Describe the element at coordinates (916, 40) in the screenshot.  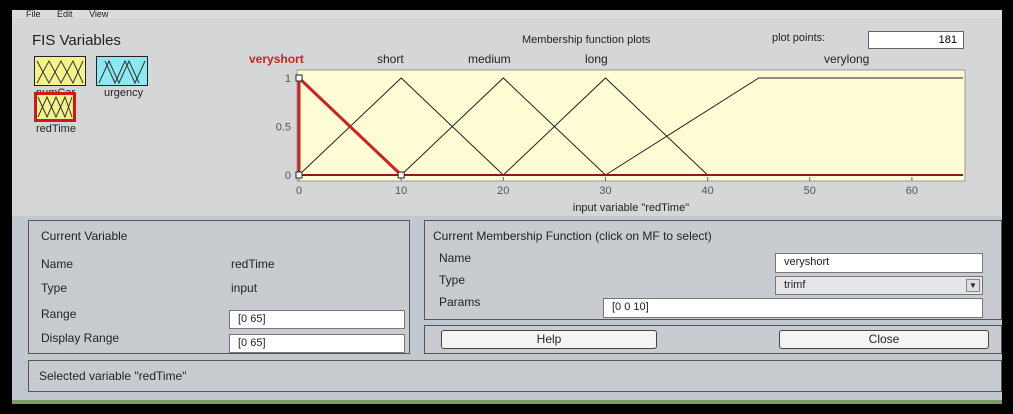
I see `plot-points-input: 181` at that location.